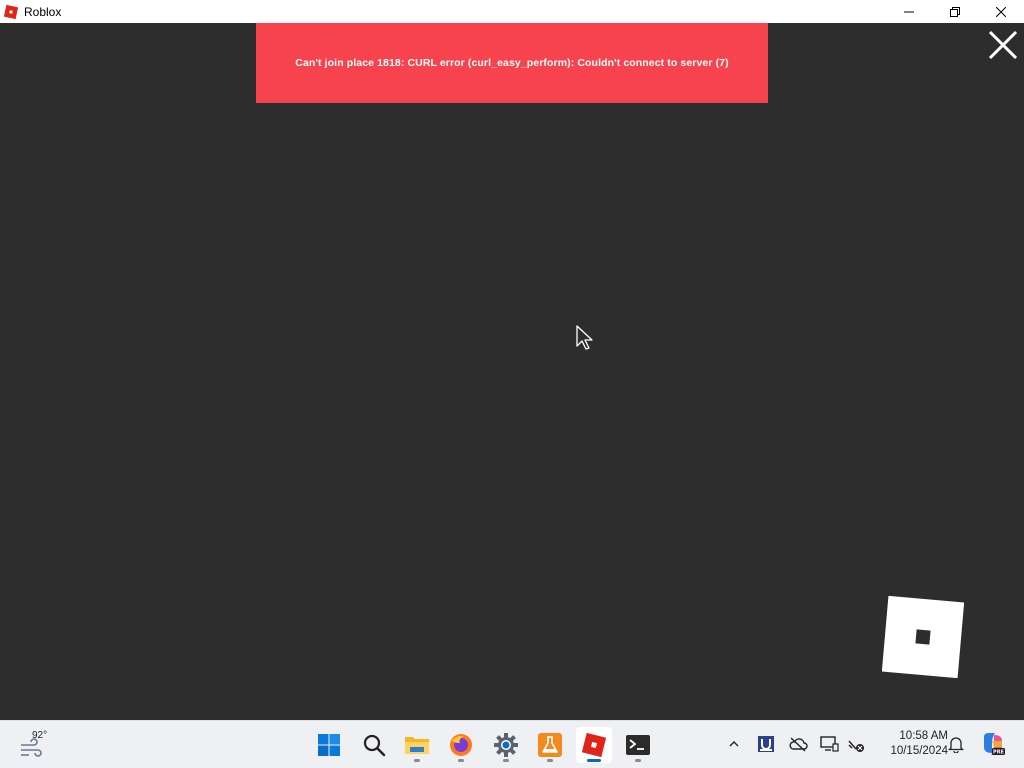 The width and height of the screenshot is (1024, 768). I want to click on mouse-cursor-icon, so click(586, 340).